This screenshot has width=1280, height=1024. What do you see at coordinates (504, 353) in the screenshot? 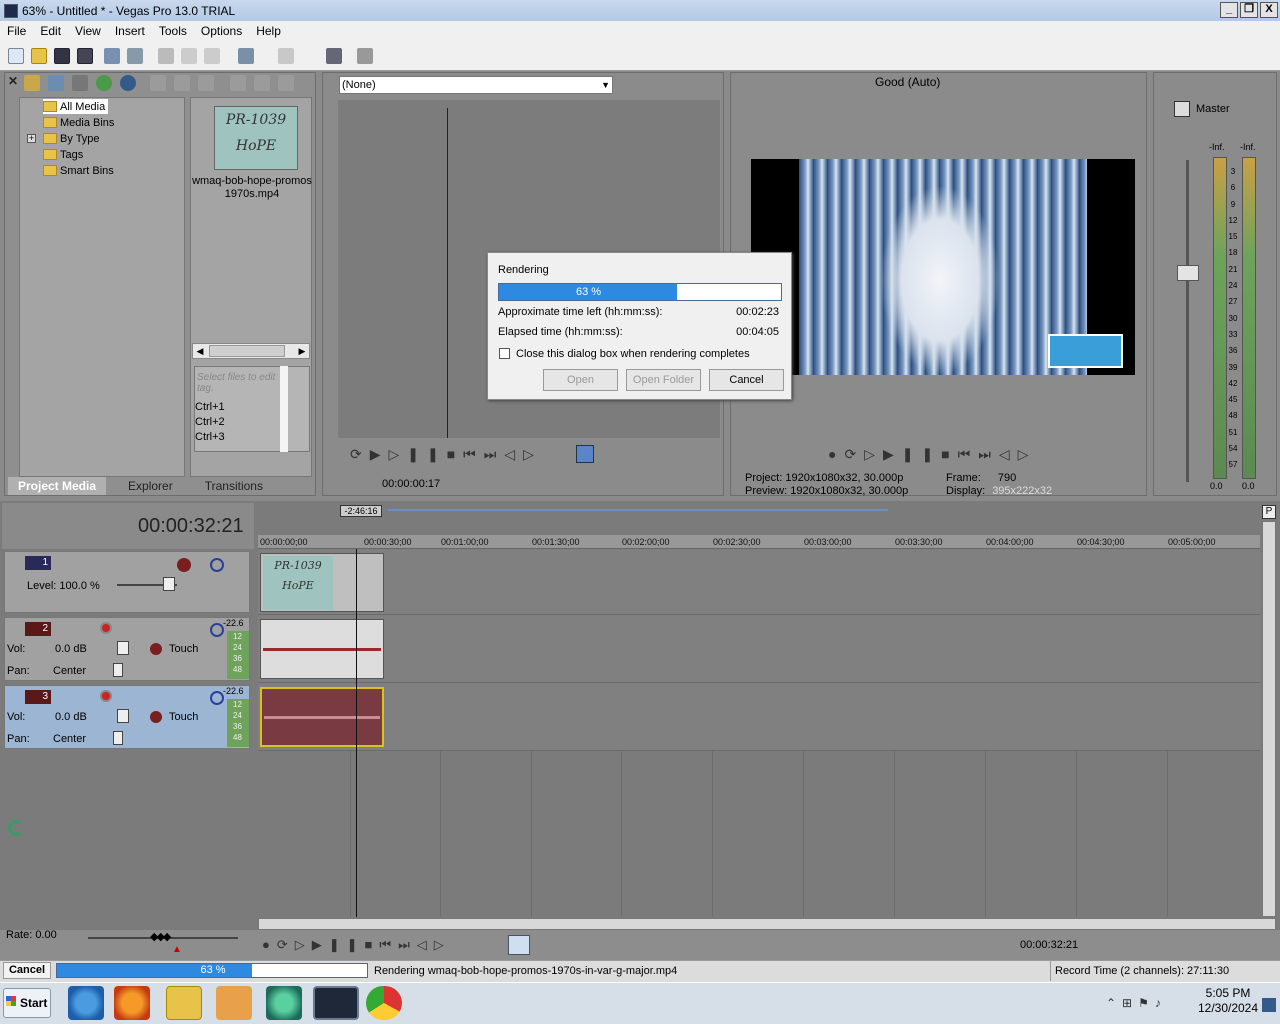
I see `close-on-complete-checkbox` at bounding box center [504, 353].